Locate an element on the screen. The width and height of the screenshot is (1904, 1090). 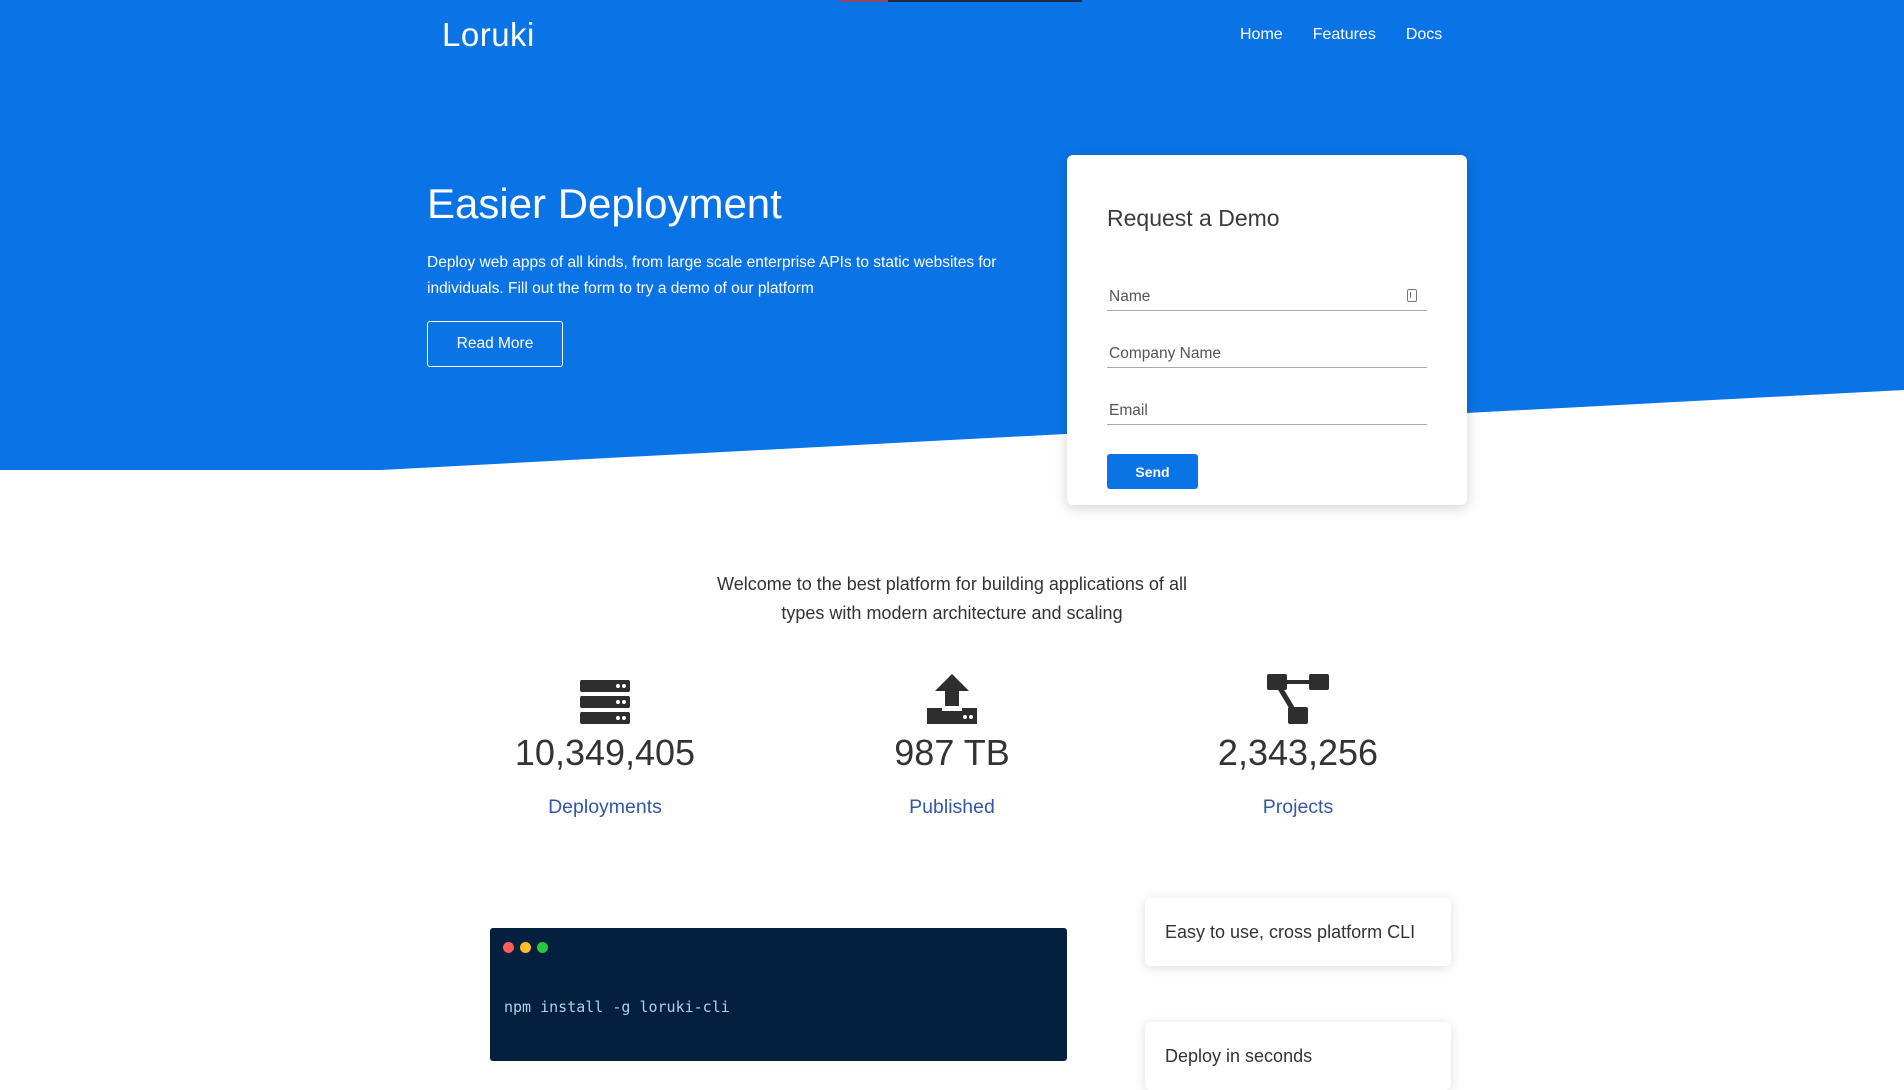
upload-icon is located at coordinates (952, 698).